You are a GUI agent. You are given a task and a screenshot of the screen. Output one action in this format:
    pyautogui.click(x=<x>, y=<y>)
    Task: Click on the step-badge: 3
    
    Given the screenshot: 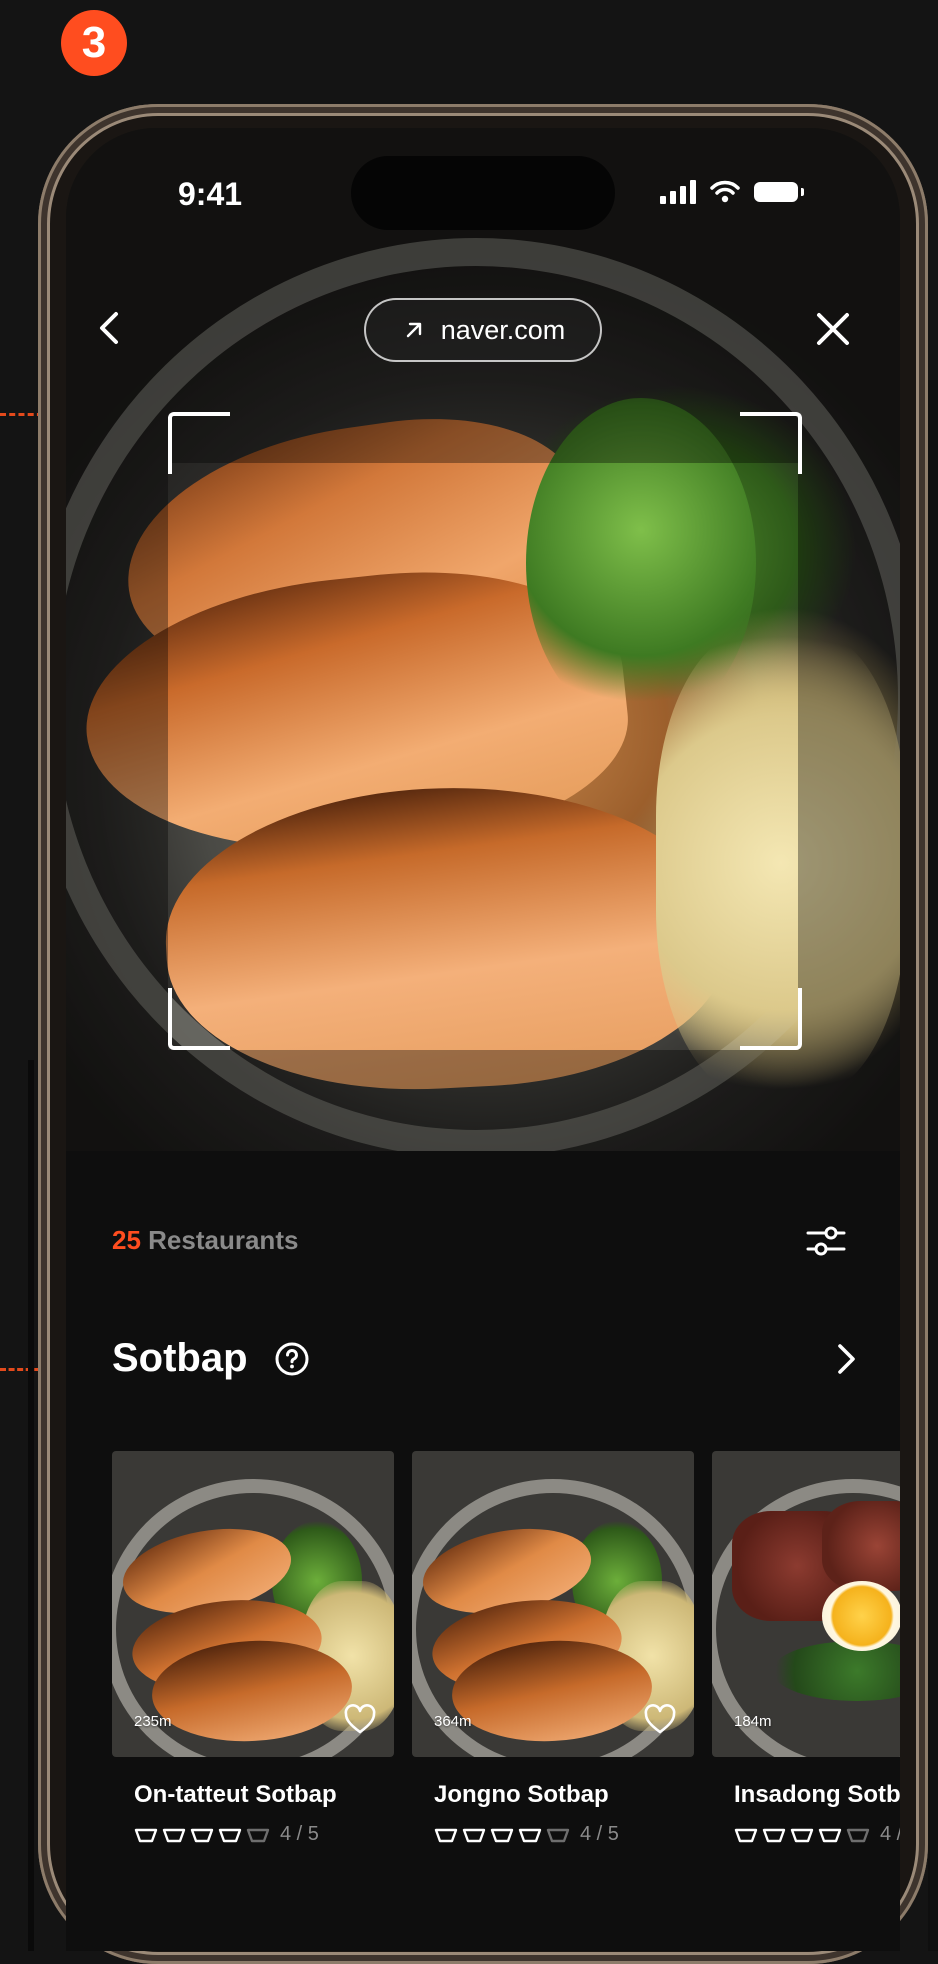 What is the action you would take?
    pyautogui.click(x=94, y=43)
    